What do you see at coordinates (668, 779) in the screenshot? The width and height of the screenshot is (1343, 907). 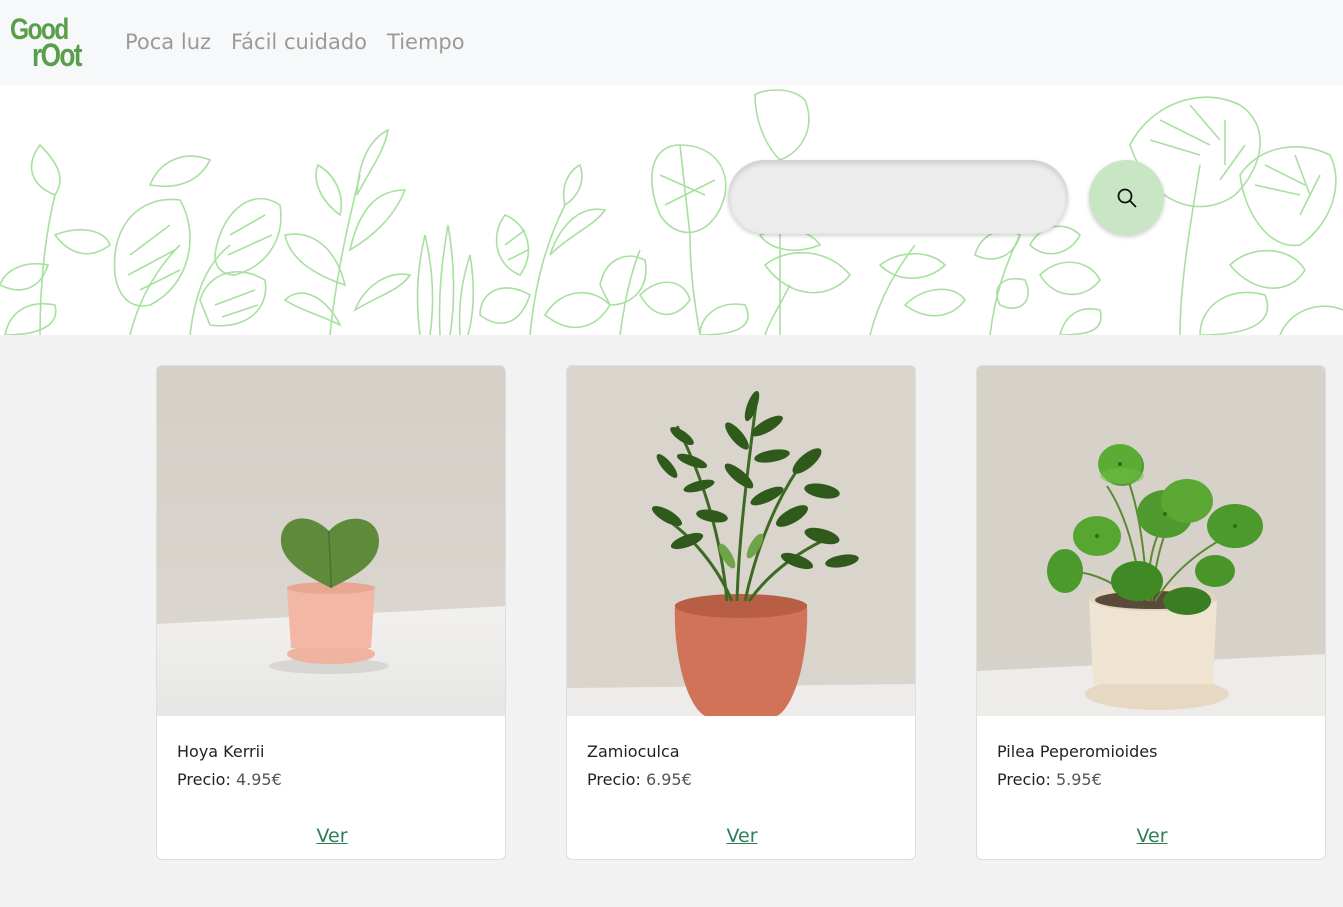 I see `price-value: 6.95€` at bounding box center [668, 779].